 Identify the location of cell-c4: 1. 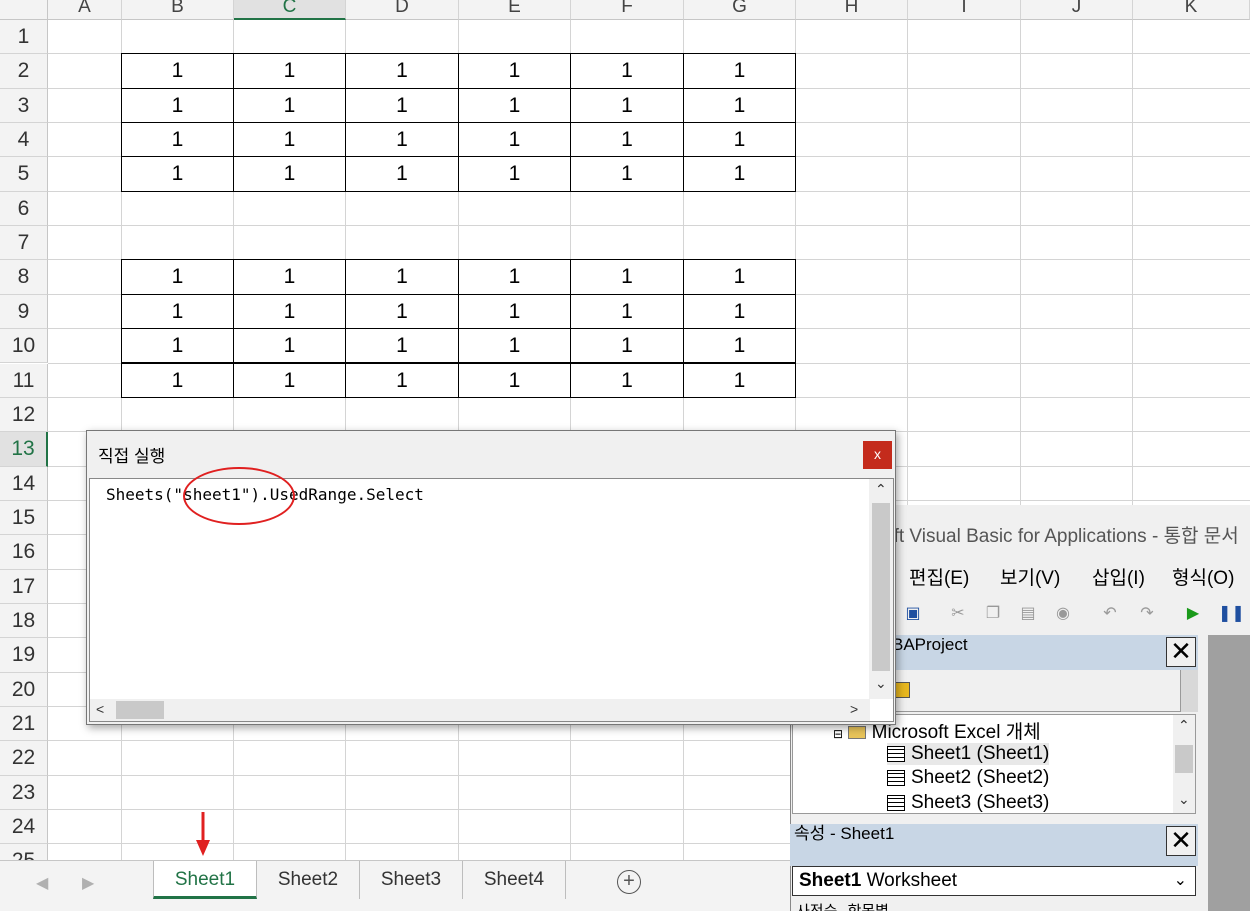
(289, 140).